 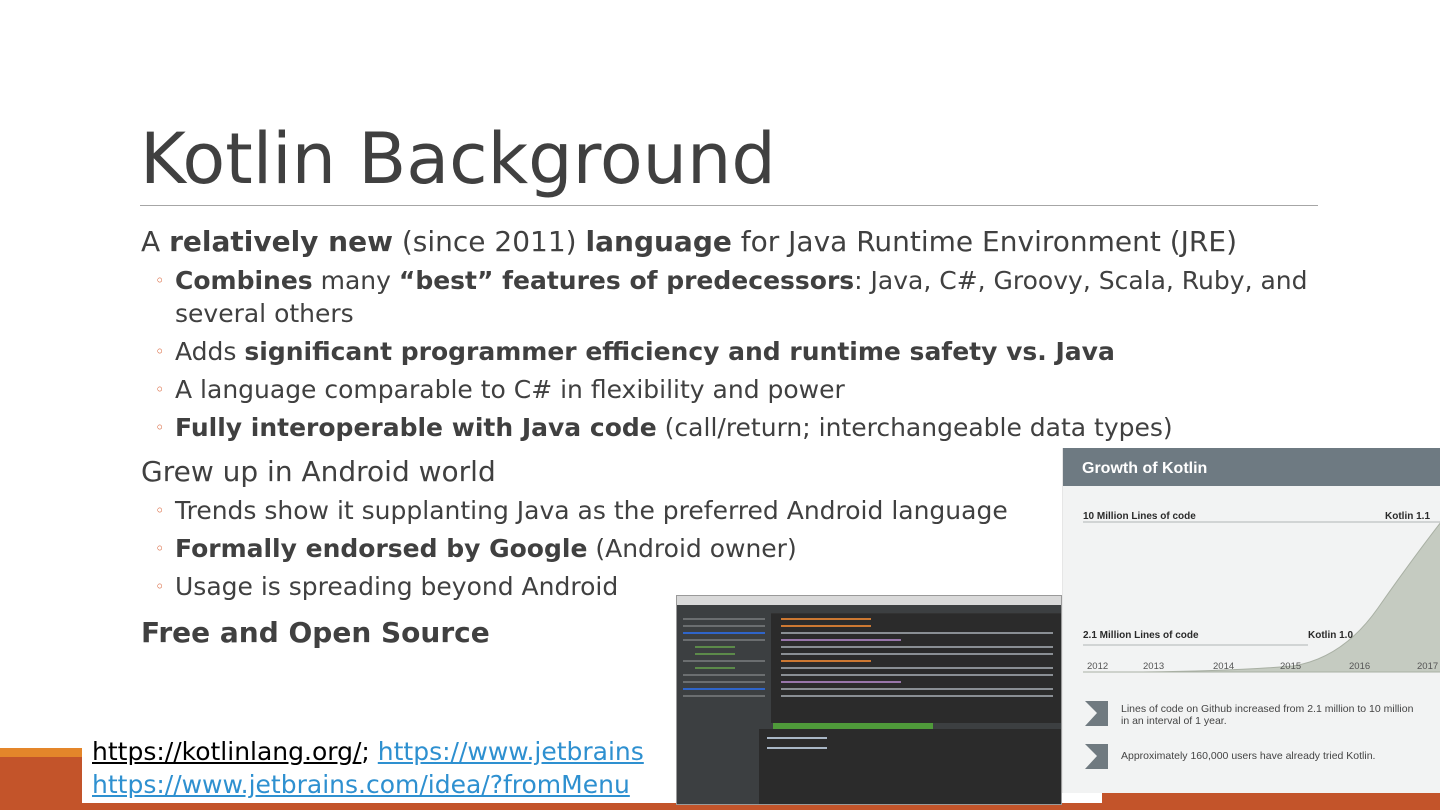 What do you see at coordinates (984, 241) in the screenshot?
I see `bullet-text: for Java Runtime Environment (JRE)` at bounding box center [984, 241].